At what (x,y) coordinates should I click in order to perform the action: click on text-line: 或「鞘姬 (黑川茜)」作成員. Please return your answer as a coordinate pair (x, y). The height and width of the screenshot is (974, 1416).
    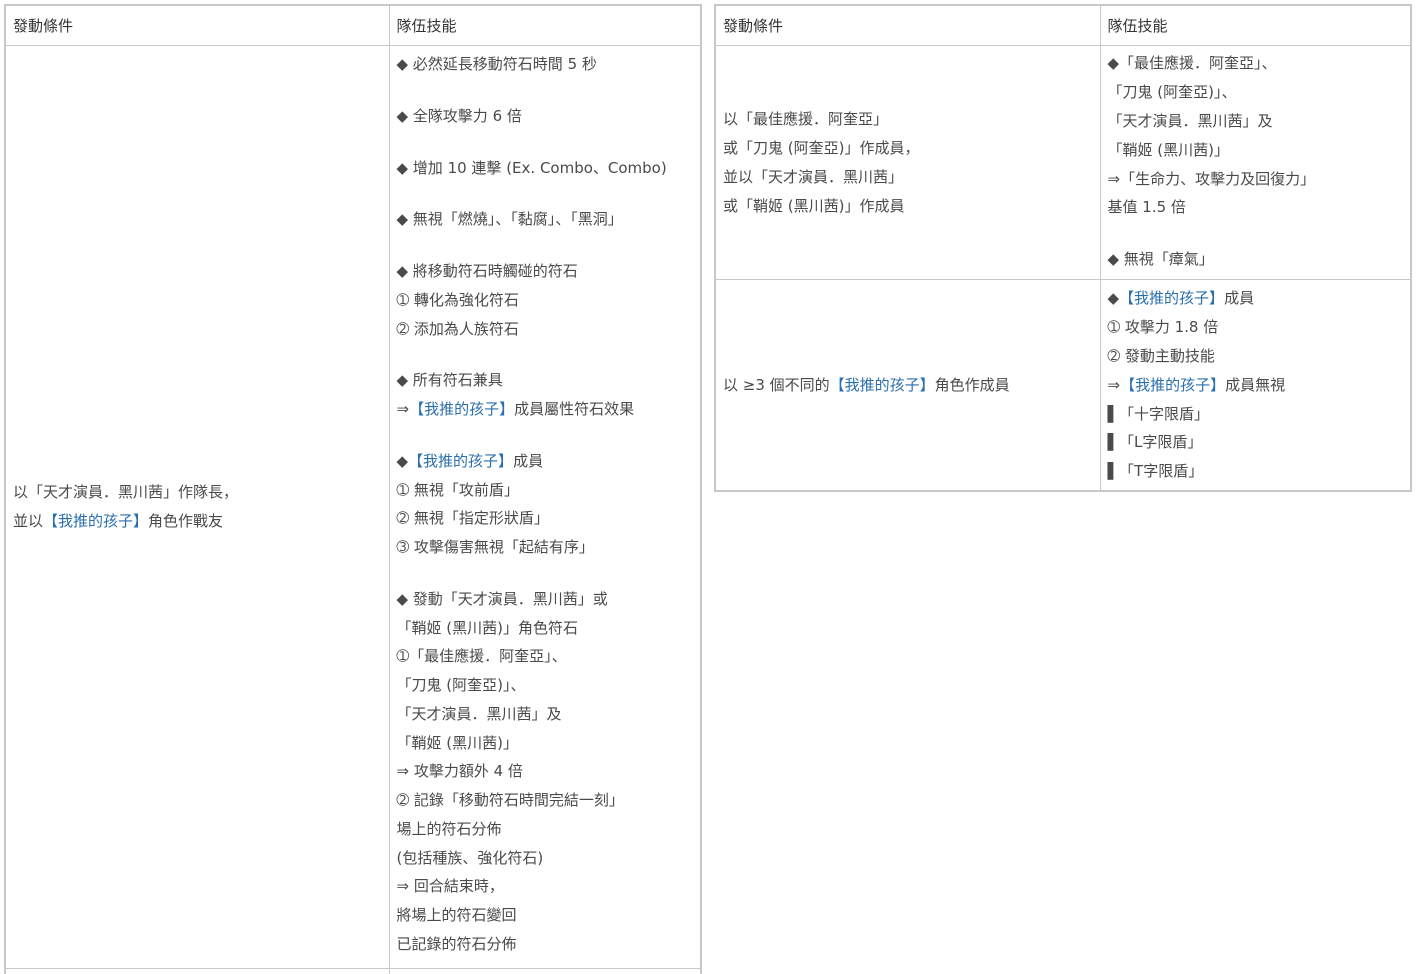
    Looking at the image, I should click on (908, 206).